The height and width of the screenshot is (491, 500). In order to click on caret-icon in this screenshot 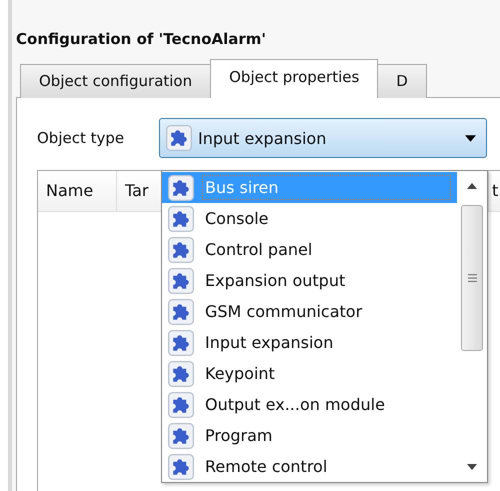, I will do `click(470, 138)`.